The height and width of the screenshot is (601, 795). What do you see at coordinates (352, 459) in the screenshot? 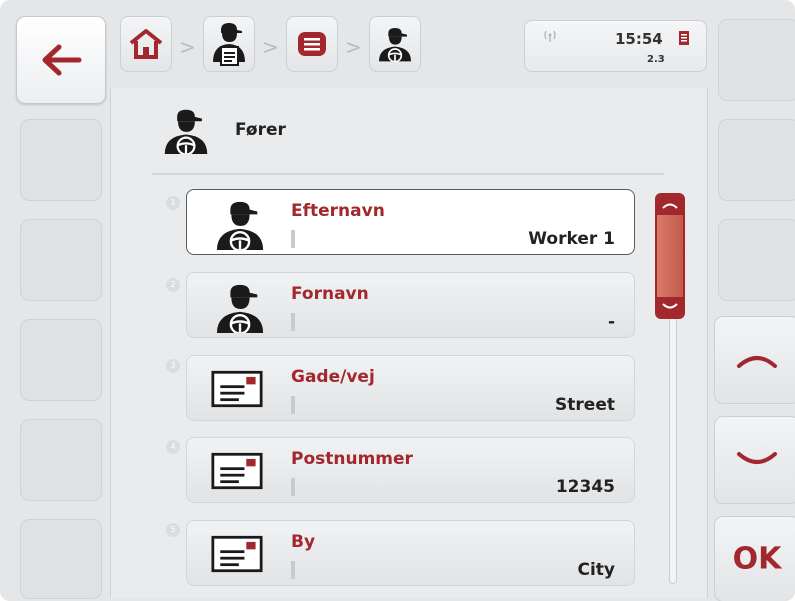
I see `field-label: Postnummer` at bounding box center [352, 459].